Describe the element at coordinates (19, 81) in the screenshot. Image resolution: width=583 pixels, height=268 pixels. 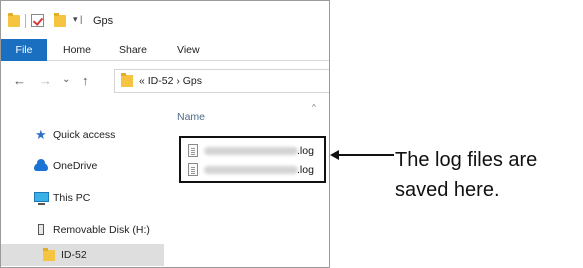
I see `back-button: ←` at that location.